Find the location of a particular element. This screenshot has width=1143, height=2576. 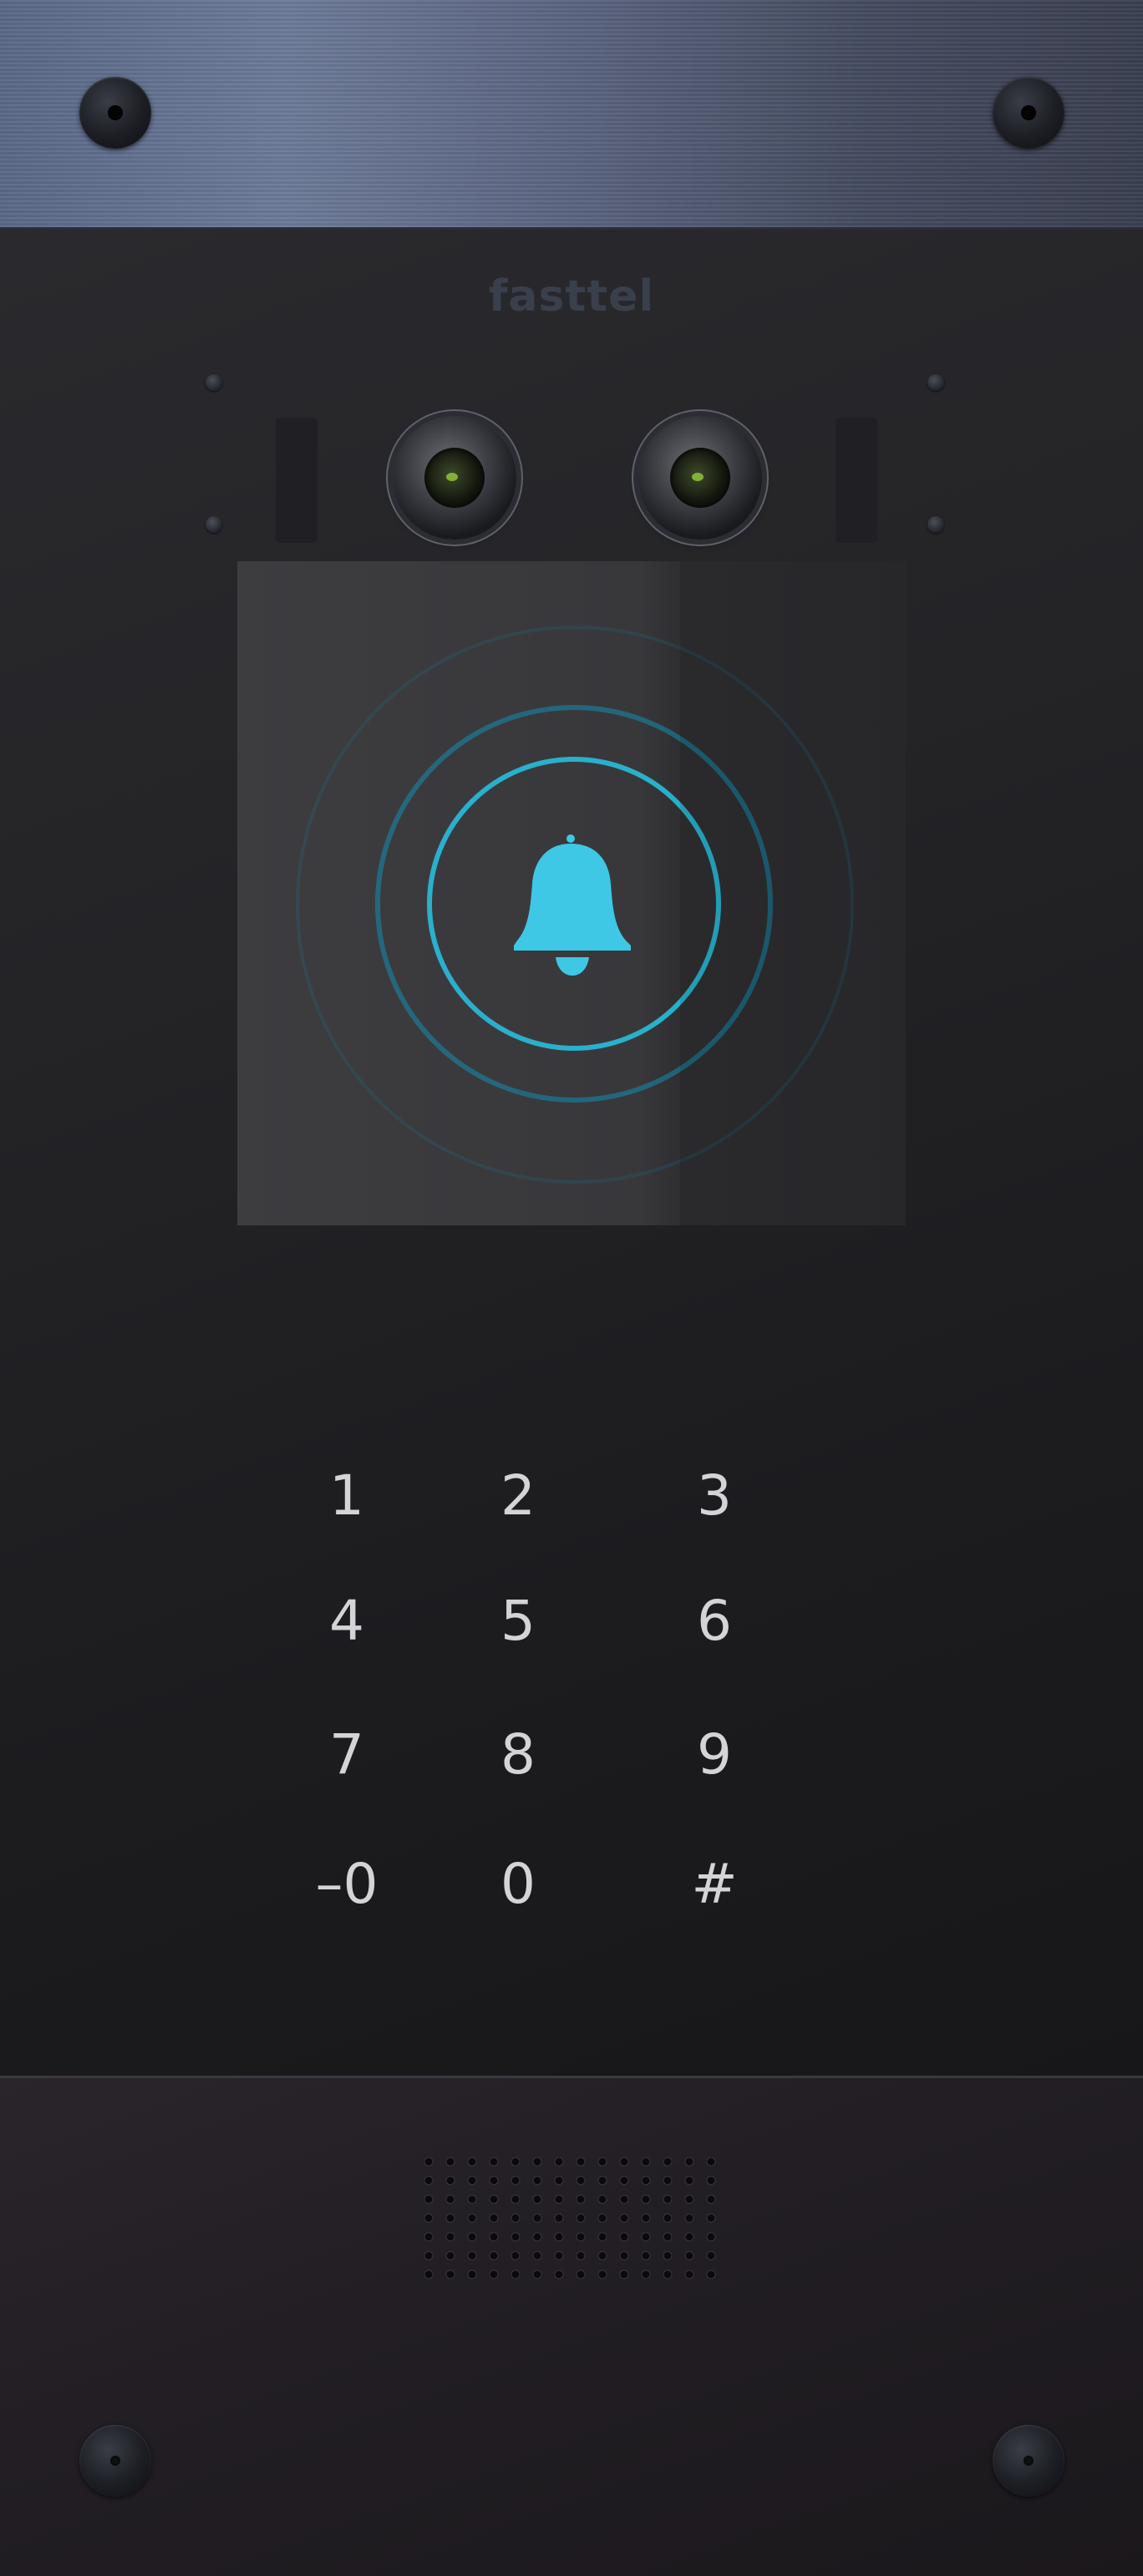

camera-lens-left is located at coordinates (454, 478).